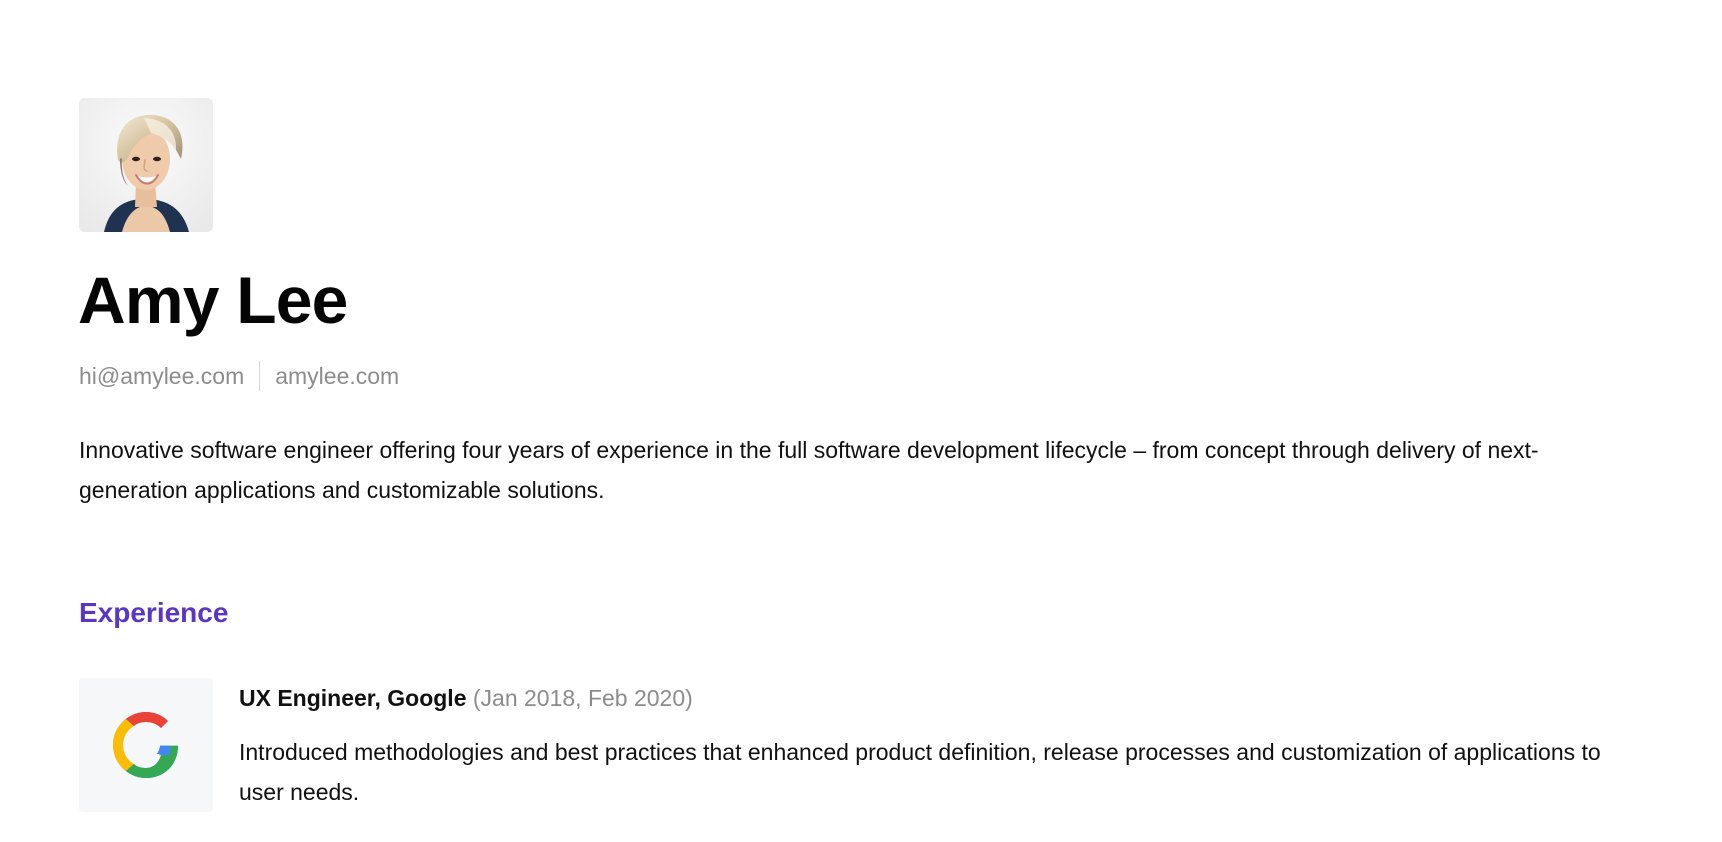 The width and height of the screenshot is (1722, 842). Describe the element at coordinates (213, 300) in the screenshot. I see `profile-name: Amy Lee` at that location.